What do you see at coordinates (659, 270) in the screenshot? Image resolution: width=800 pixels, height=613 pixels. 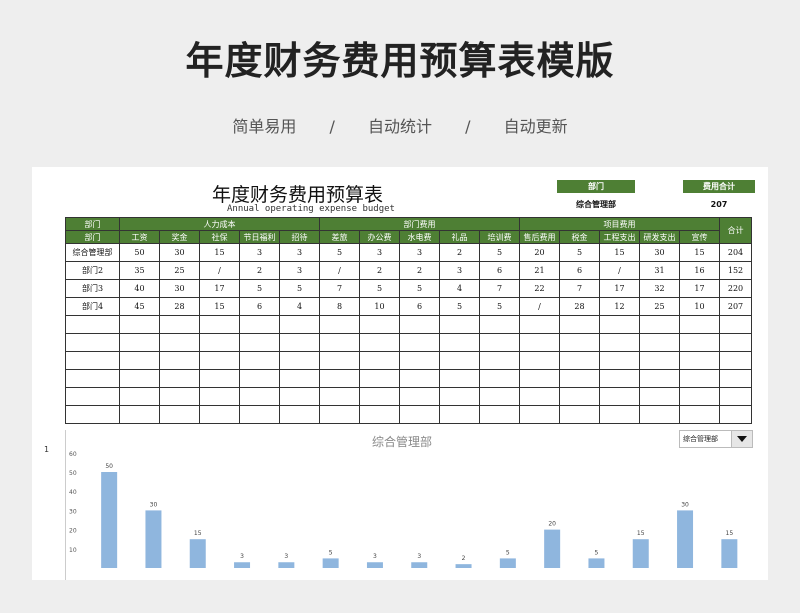 I see `table-cell: 31` at bounding box center [659, 270].